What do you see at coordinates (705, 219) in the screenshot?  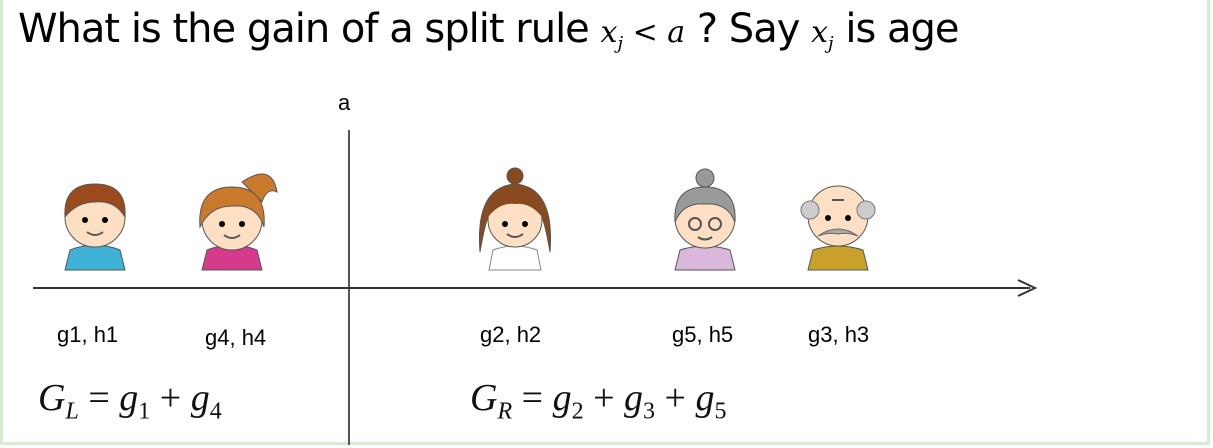 I see `grandmother-icon` at bounding box center [705, 219].